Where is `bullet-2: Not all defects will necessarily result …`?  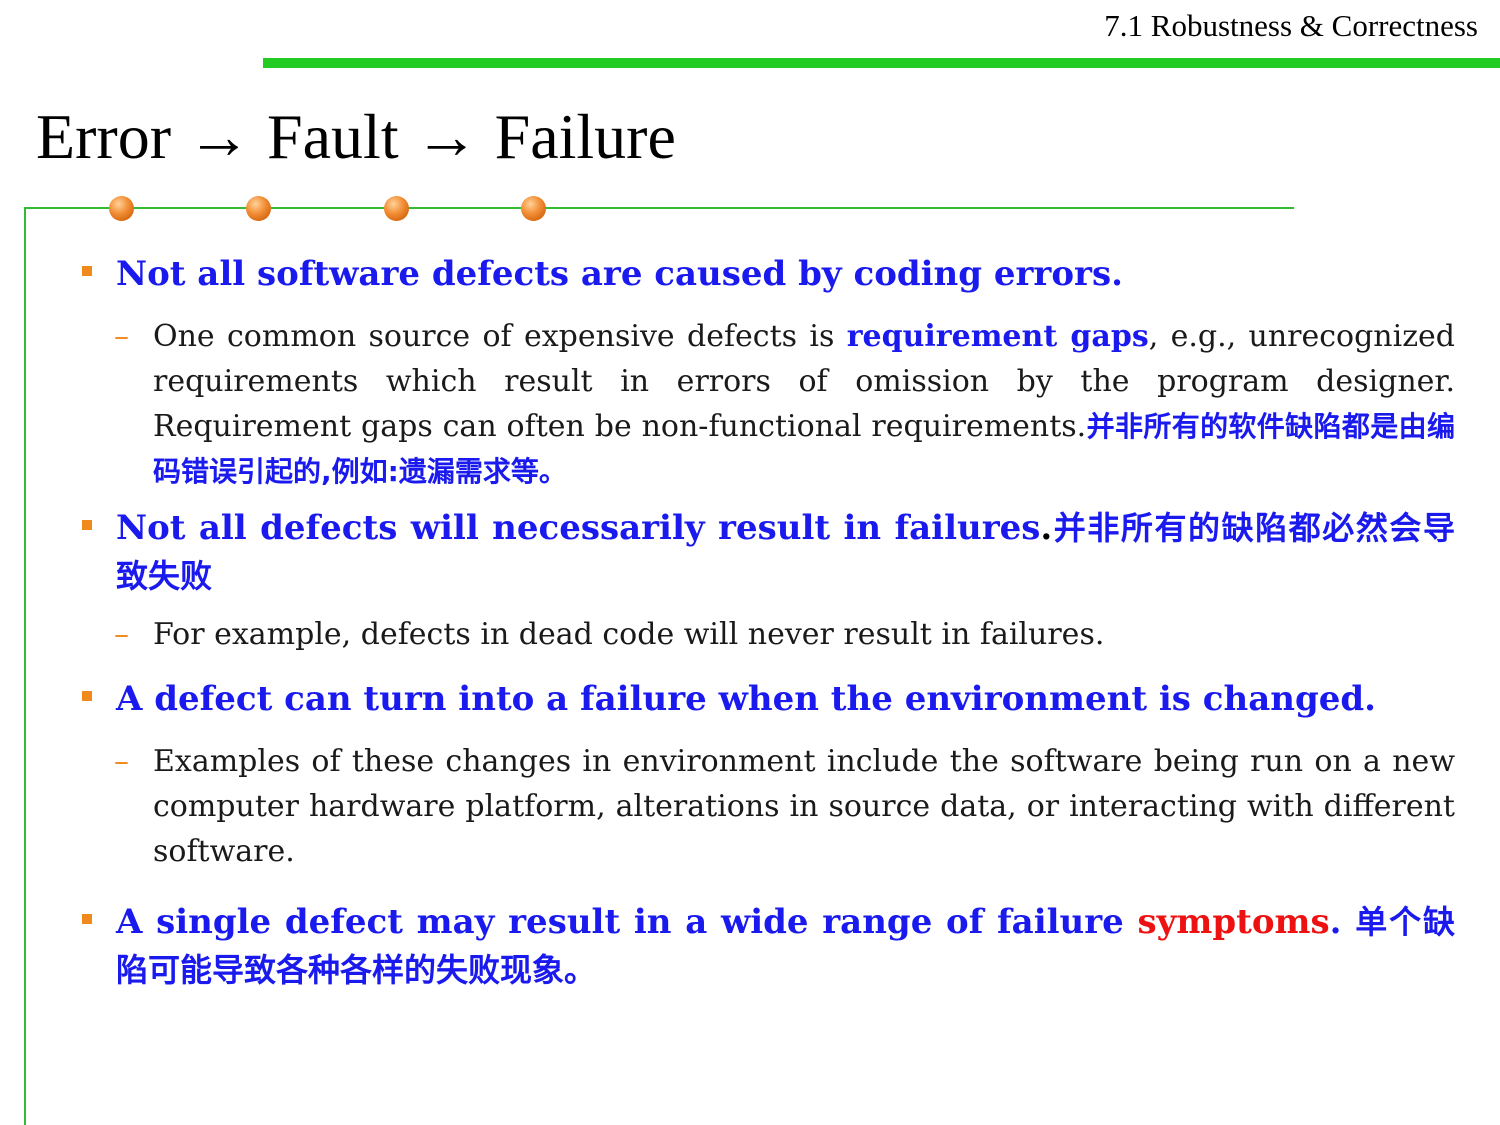
bullet-2: Not all defects will necessarily result … is located at coordinates (767, 552).